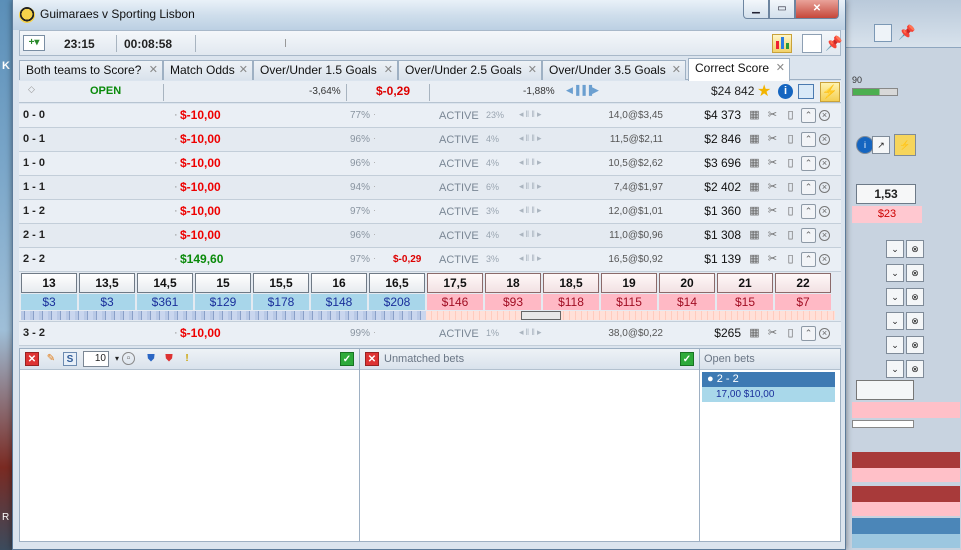 This screenshot has width=961, height=550. What do you see at coordinates (817, 9) in the screenshot?
I see `close-button: ✕` at bounding box center [817, 9].